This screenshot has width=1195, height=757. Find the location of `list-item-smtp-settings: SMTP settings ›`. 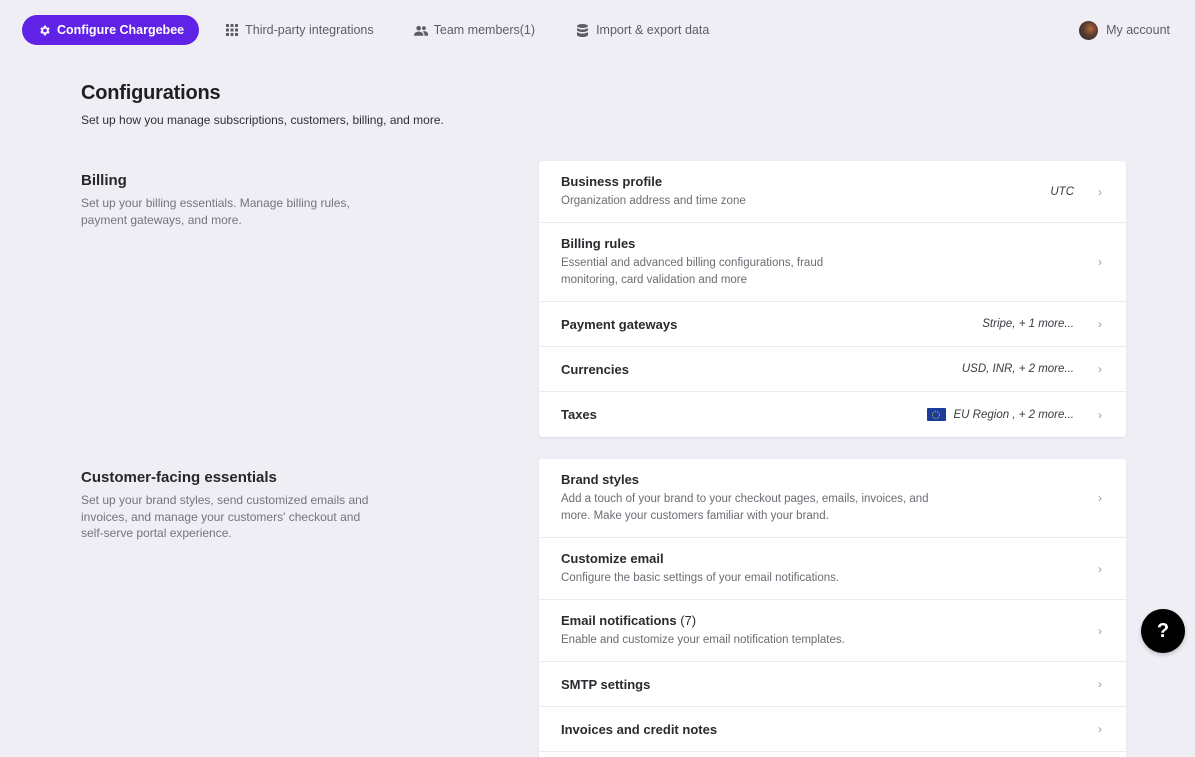

list-item-smtp-settings: SMTP settings › is located at coordinates (832, 684).